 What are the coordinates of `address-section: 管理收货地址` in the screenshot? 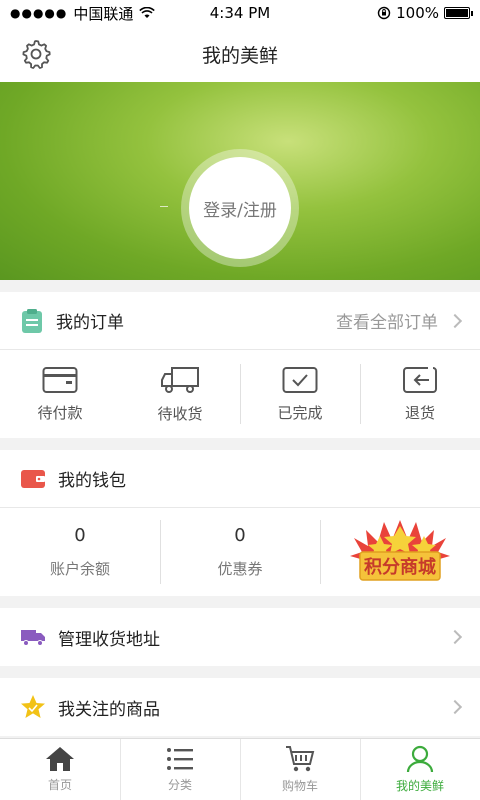 It's located at (240, 637).